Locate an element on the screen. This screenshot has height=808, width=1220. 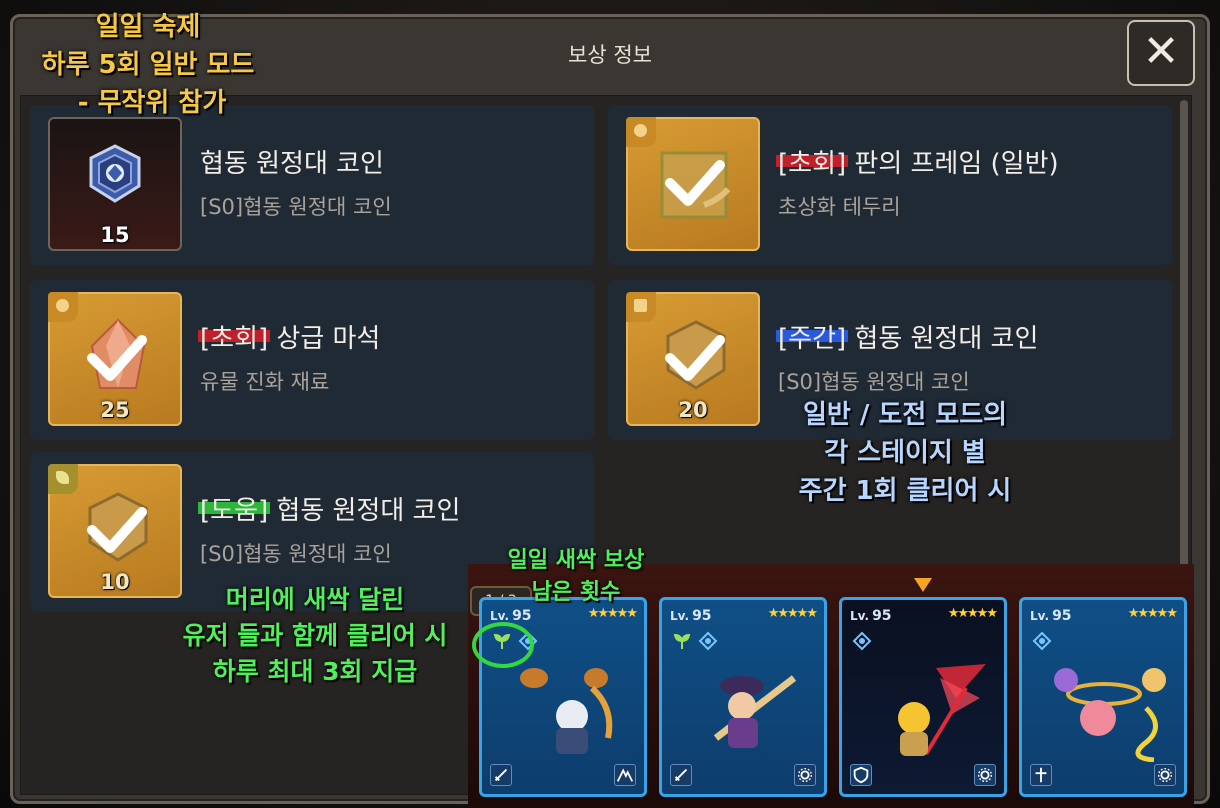
reward-thumbnail: 20 is located at coordinates (693, 359).